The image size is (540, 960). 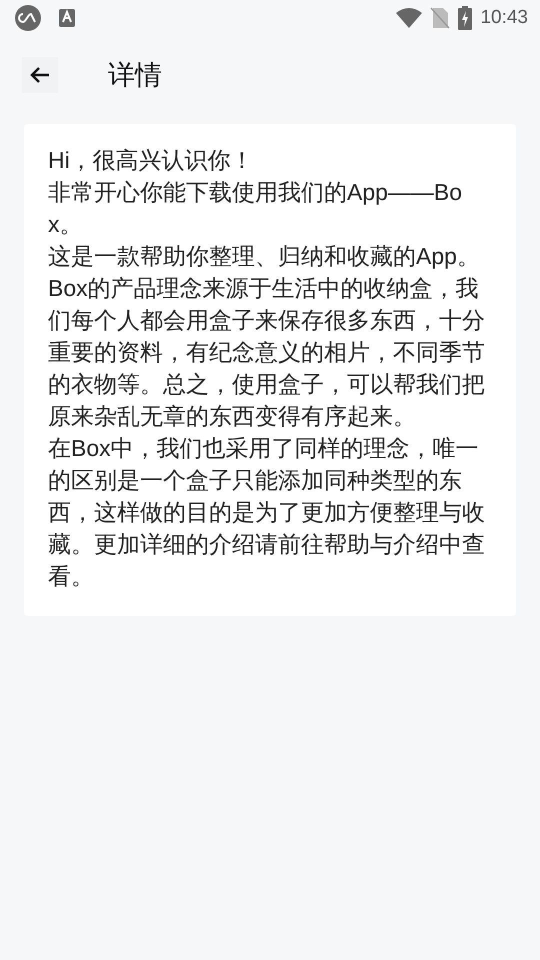 What do you see at coordinates (504, 18) in the screenshot?
I see `clock-time: 10:43` at bounding box center [504, 18].